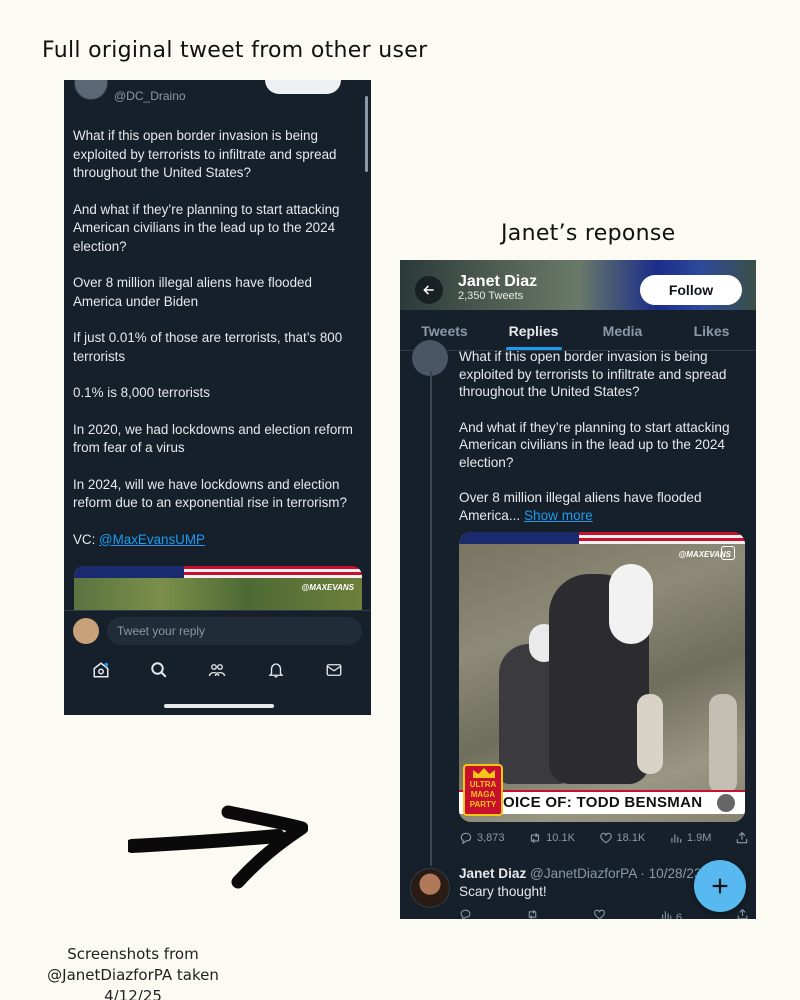 The width and height of the screenshot is (800, 1000). I want to click on reply-actions: 6, so click(604, 913).